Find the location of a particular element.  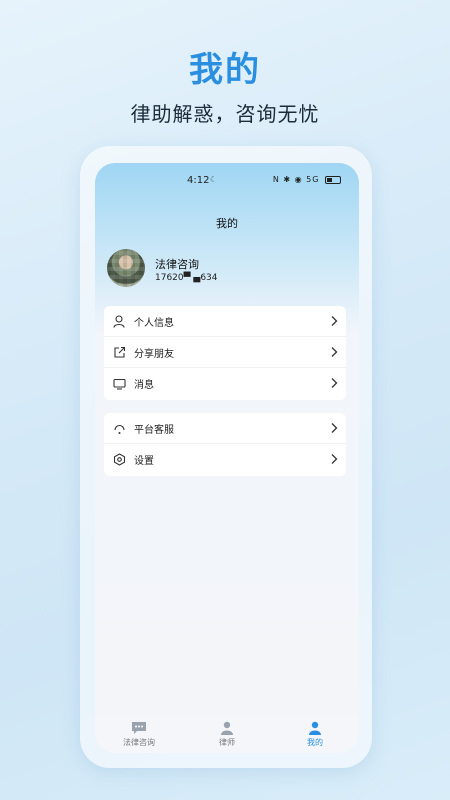

settings-icon is located at coordinates (119, 460).